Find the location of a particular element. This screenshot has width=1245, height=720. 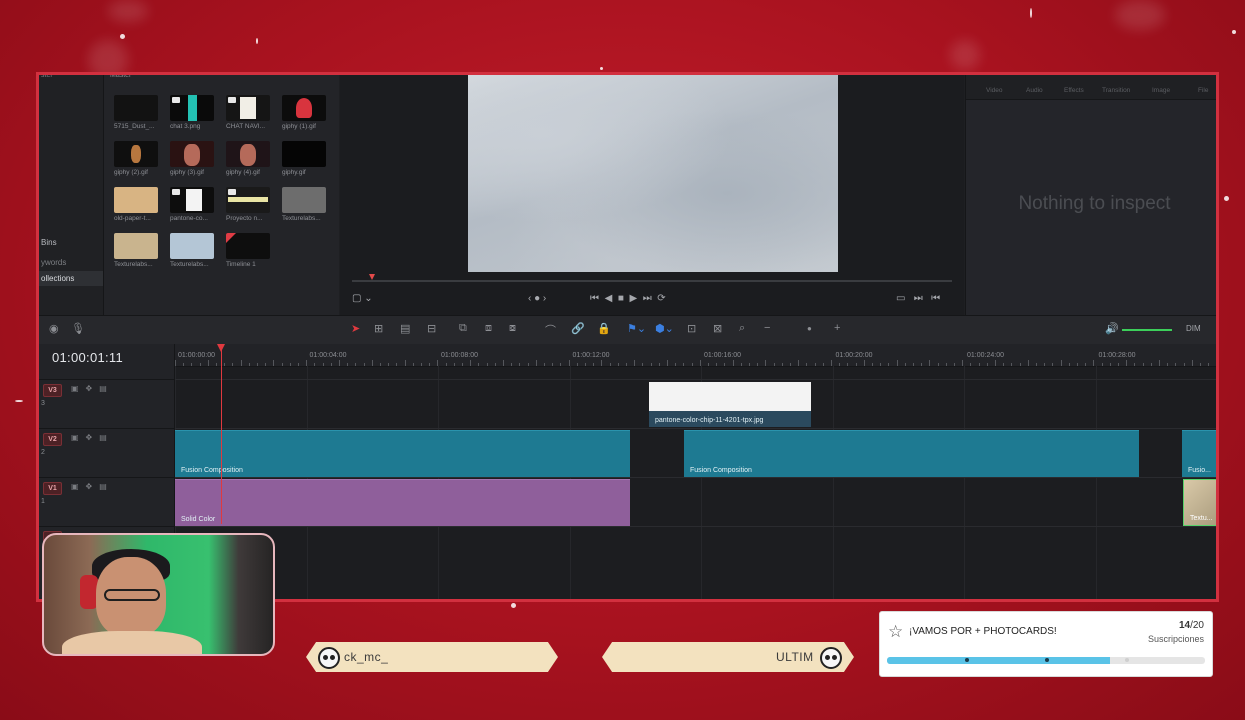

zoom-custom-icon: ⌕ is located at coordinates (742, 328).